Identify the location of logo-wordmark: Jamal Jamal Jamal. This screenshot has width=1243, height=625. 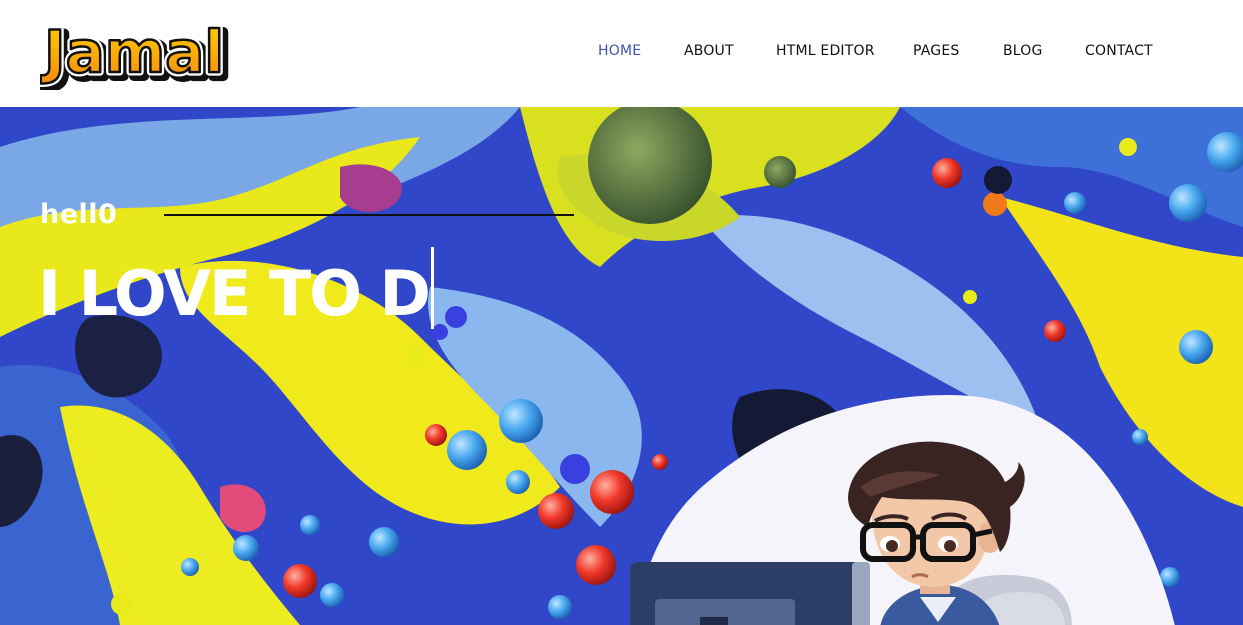
(136, 53).